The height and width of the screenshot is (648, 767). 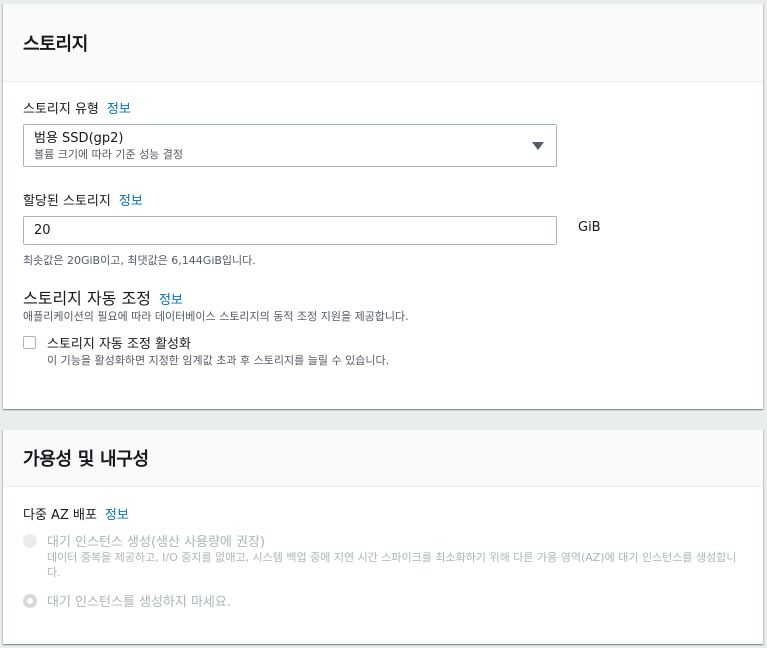 I want to click on storage-type-label-text: 스토리지 유형, so click(x=61, y=109).